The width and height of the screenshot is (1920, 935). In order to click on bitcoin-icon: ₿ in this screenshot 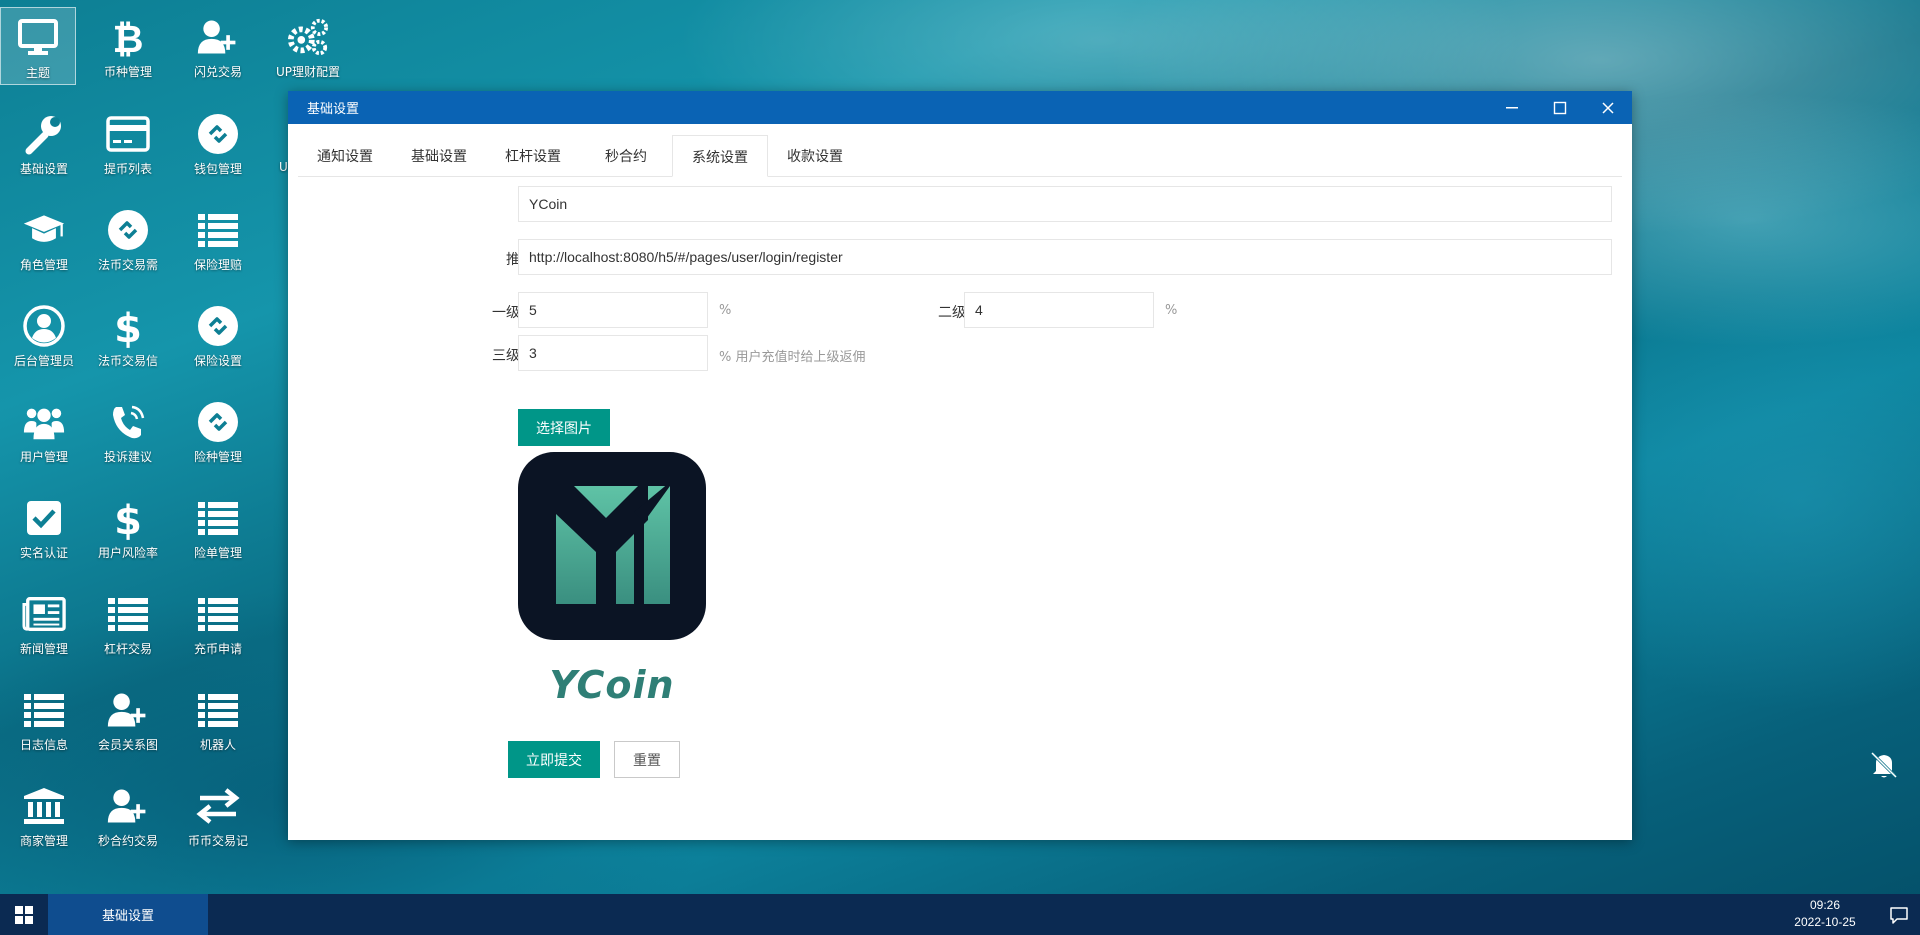, I will do `click(128, 37)`.